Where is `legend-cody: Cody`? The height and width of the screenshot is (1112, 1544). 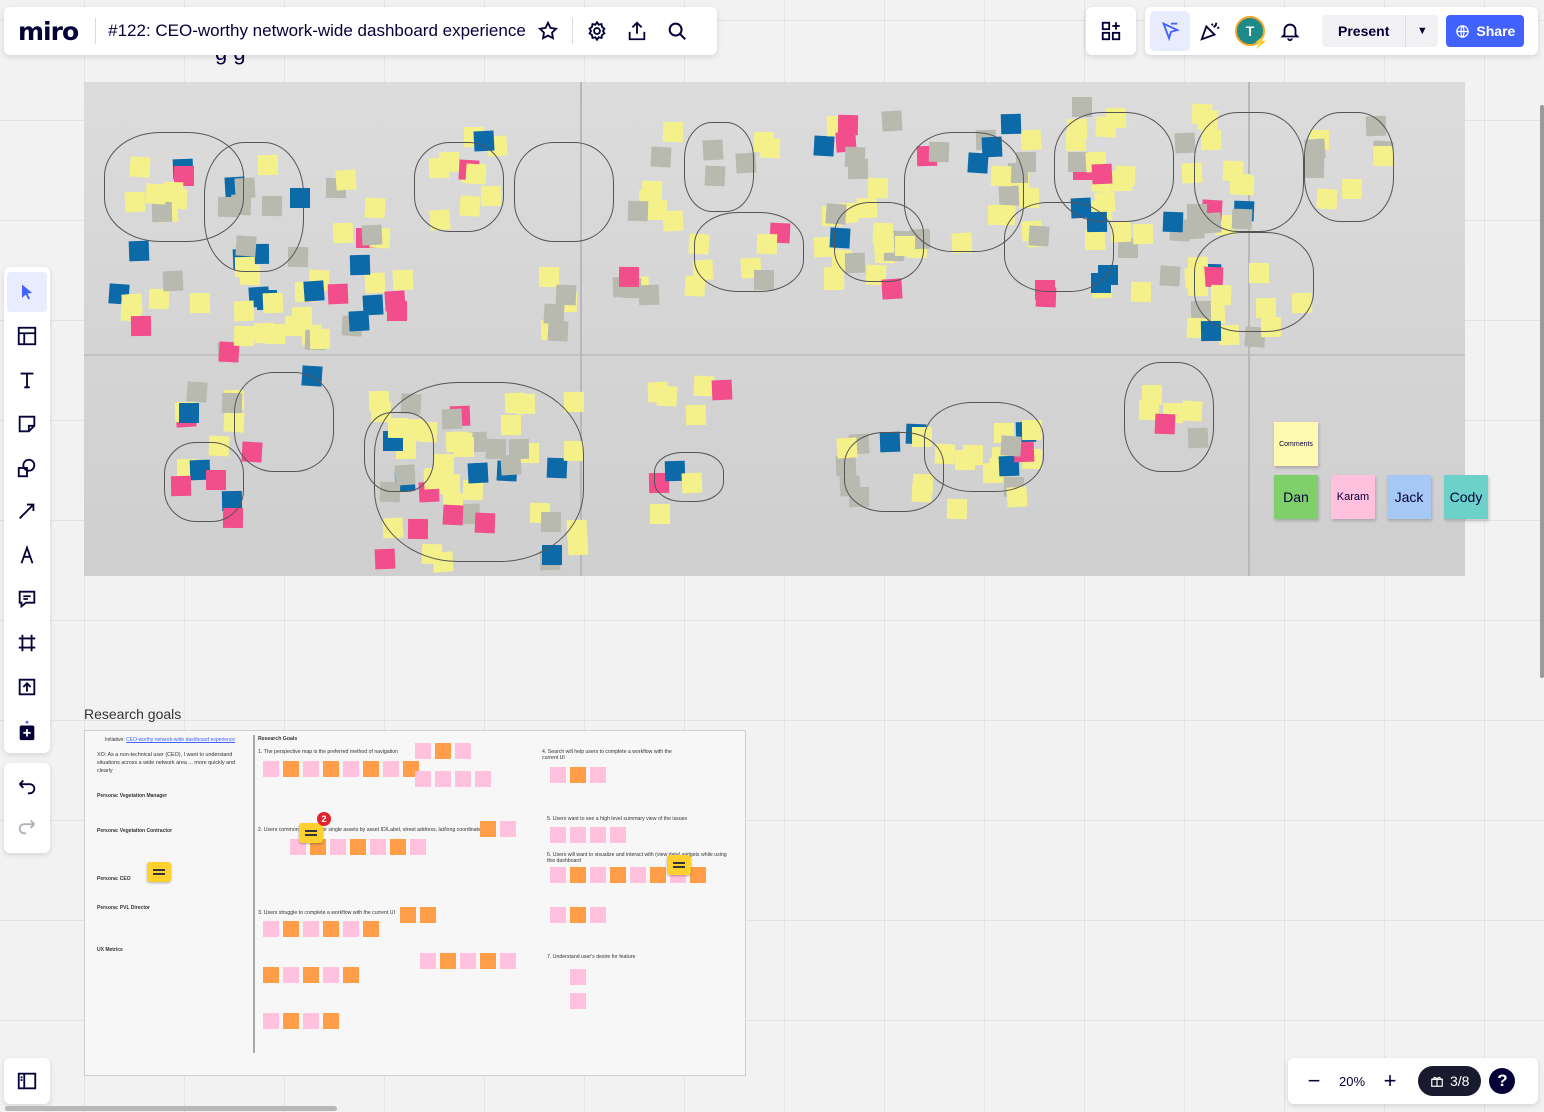
legend-cody: Cody is located at coordinates (1466, 497).